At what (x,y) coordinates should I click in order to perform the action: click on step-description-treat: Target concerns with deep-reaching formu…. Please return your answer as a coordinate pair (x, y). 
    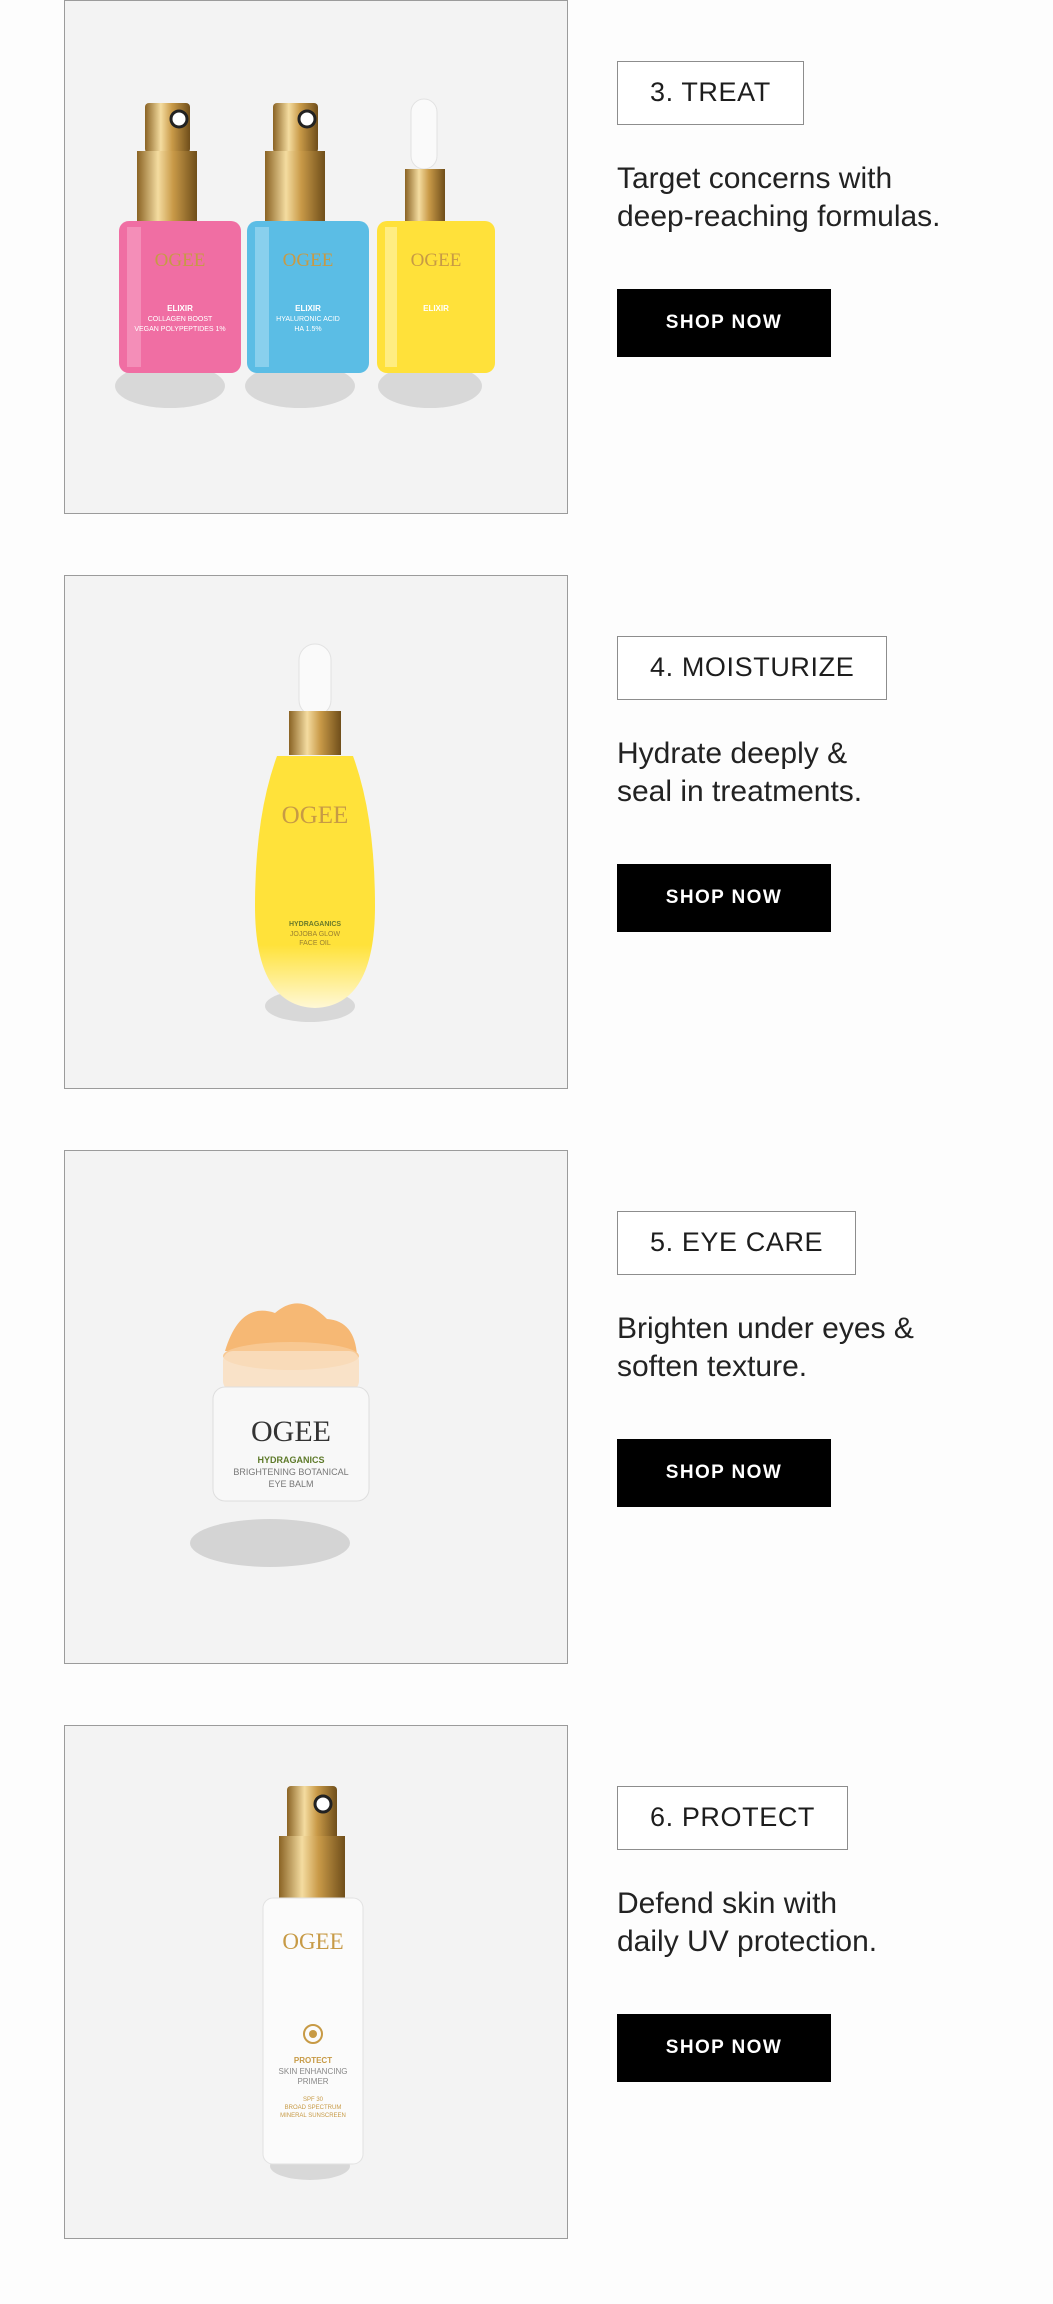
    Looking at the image, I should click on (779, 197).